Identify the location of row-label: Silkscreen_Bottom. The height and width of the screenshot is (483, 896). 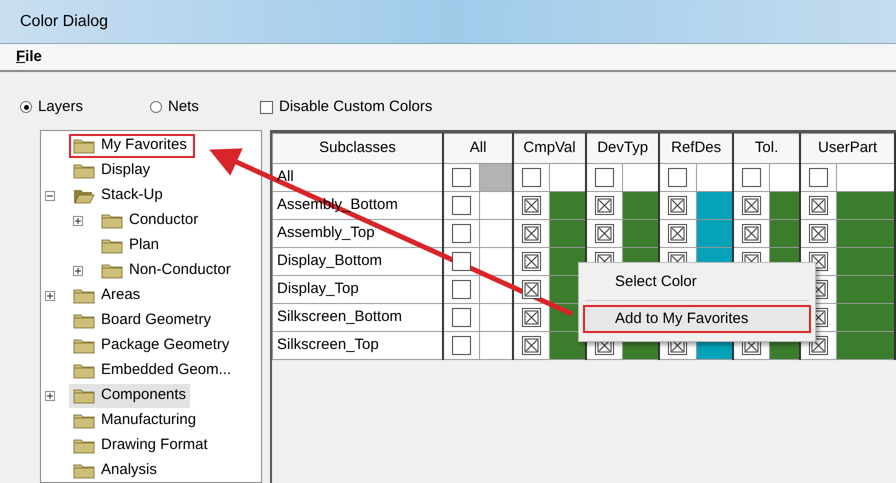
(339, 317).